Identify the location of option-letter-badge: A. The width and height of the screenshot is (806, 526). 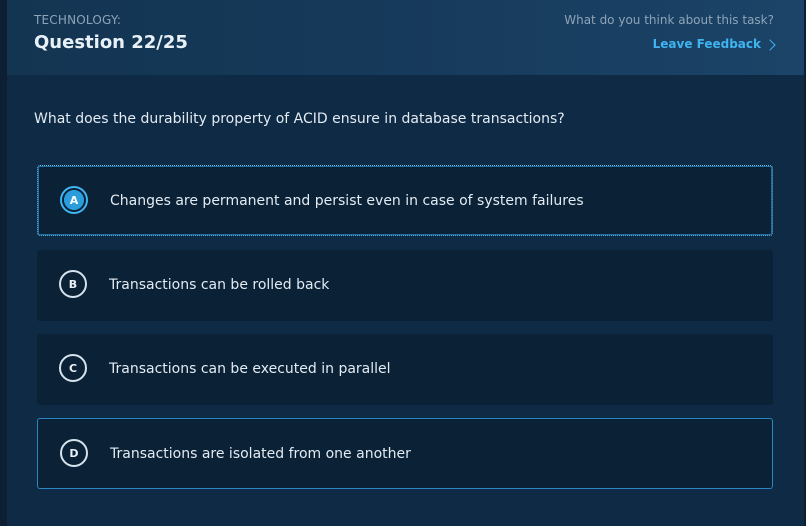
(74, 200).